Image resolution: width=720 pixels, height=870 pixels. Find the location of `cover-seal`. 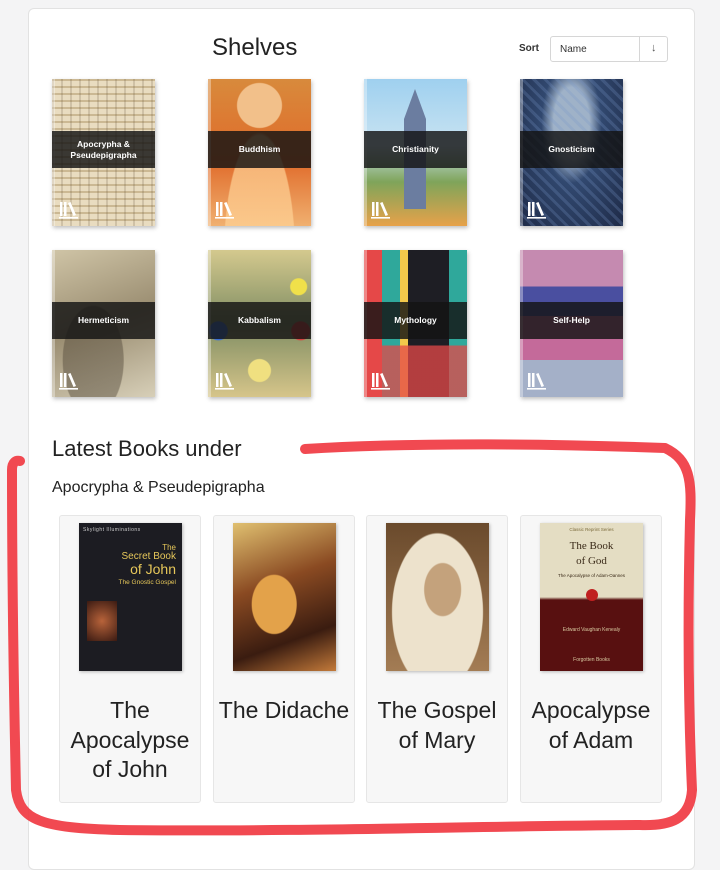

cover-seal is located at coordinates (592, 595).